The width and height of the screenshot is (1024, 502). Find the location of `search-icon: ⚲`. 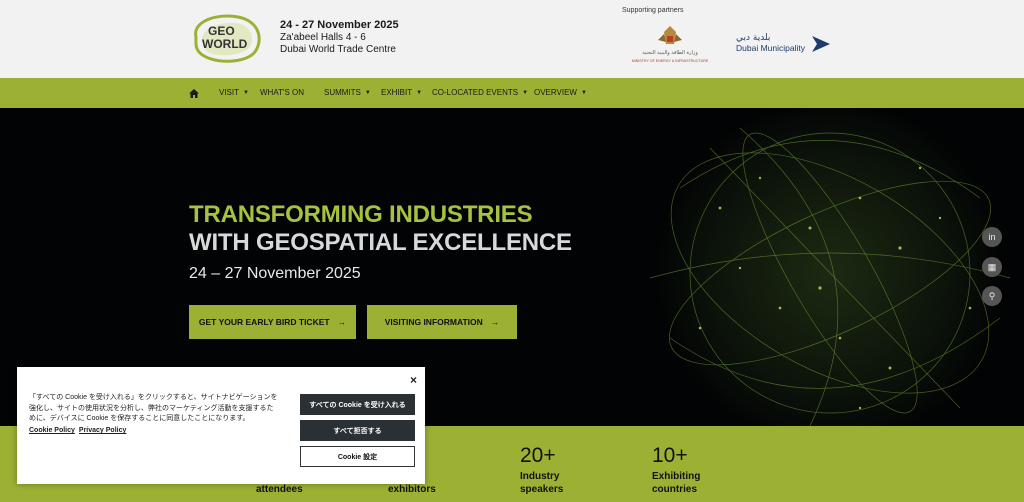

search-icon: ⚲ is located at coordinates (992, 296).